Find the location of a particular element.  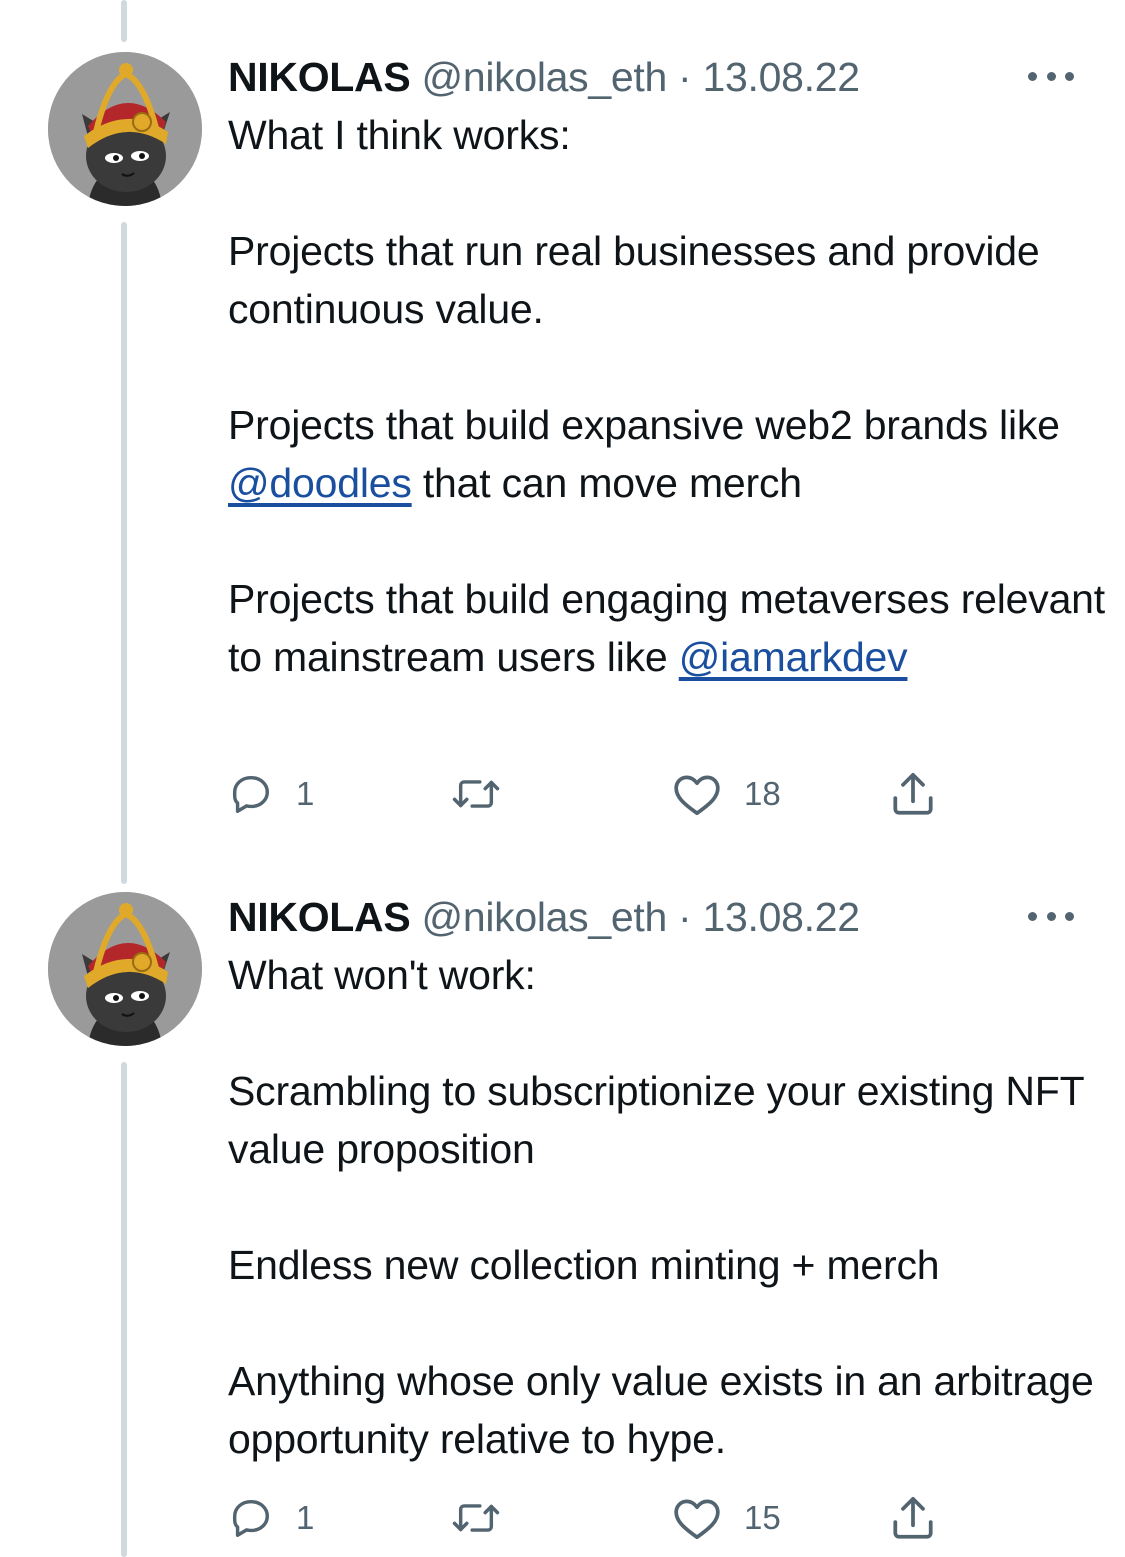

text-segment: that can move merch is located at coordinates (606, 483).